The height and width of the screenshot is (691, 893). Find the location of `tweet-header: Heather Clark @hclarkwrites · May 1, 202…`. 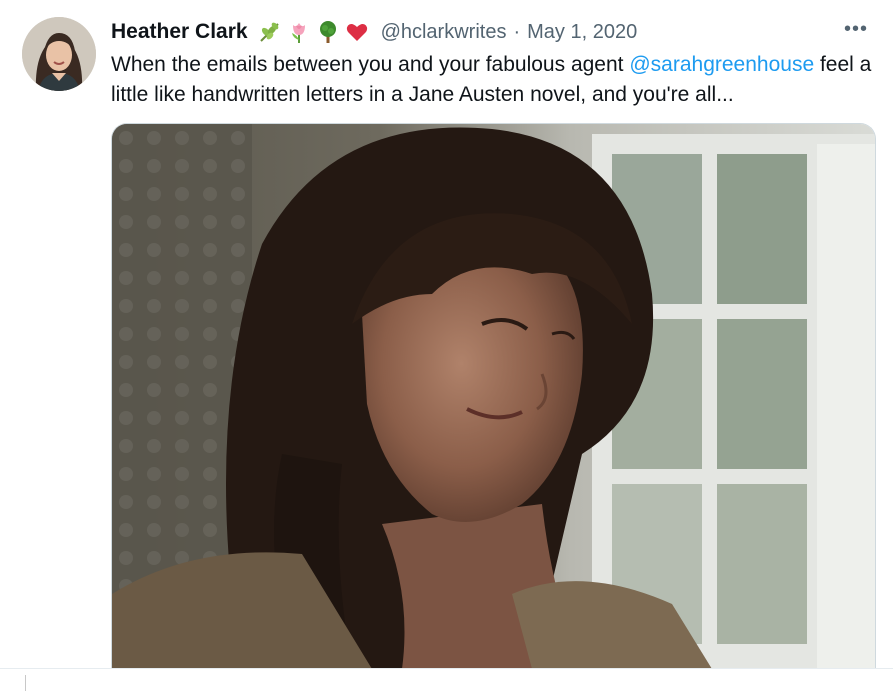

tweet-header: Heather Clark @hclarkwrites · May 1, 202… is located at coordinates (487, 32).